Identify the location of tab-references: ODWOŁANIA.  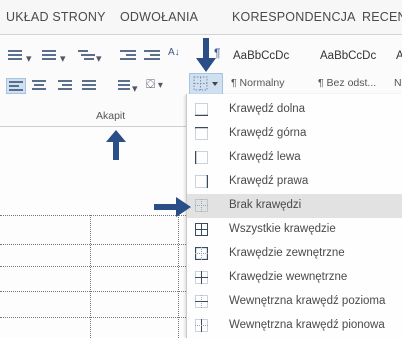
(159, 17).